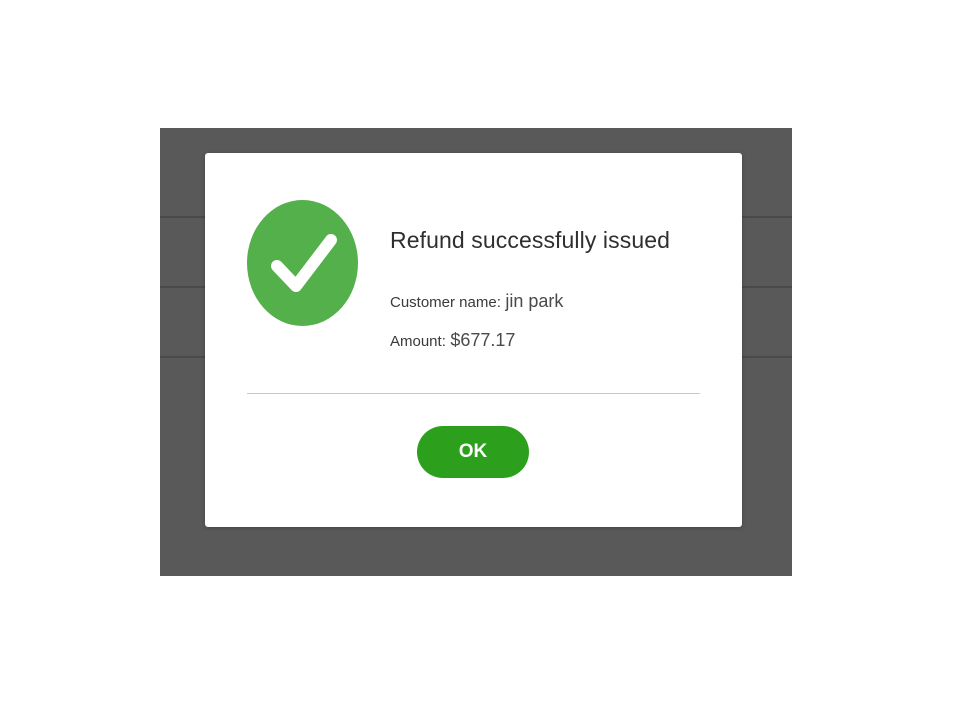 This screenshot has height=720, width=960. Describe the element at coordinates (483, 340) in the screenshot. I see `amount-value: $677.17` at that location.